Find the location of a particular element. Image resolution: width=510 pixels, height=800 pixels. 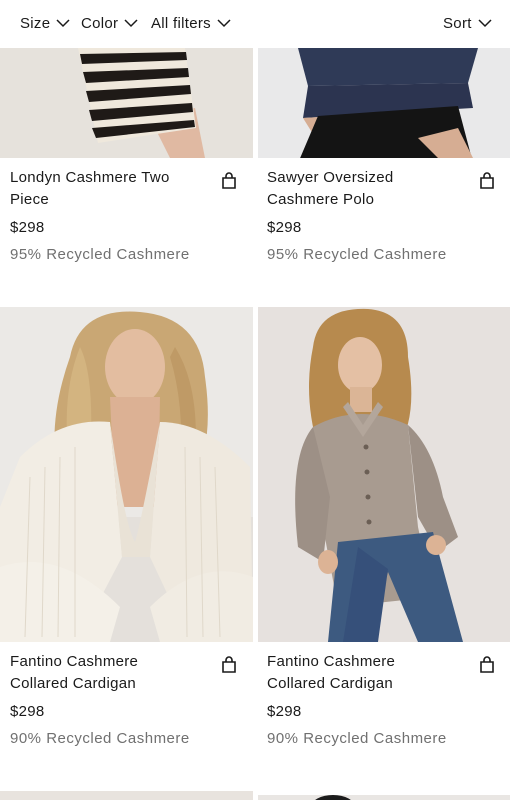

product-image-londyn is located at coordinates (126, 103).